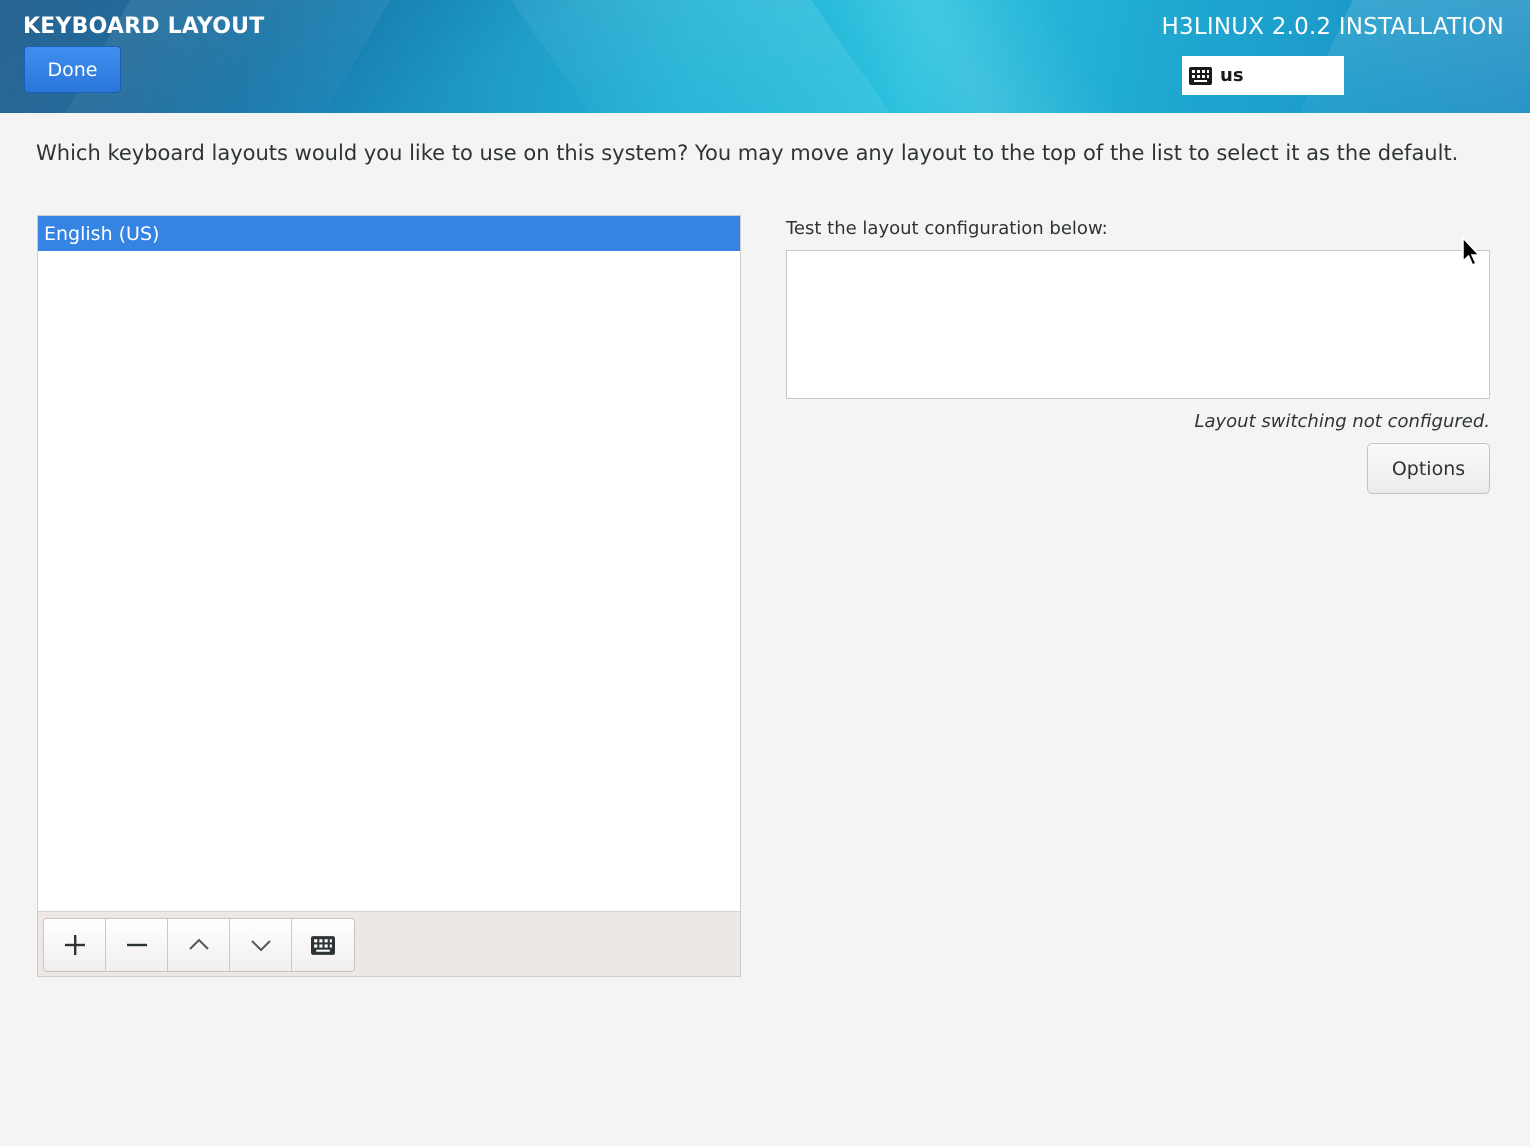  Describe the element at coordinates (947, 228) in the screenshot. I see `test-layout-label: Test the layout configuration below:` at that location.